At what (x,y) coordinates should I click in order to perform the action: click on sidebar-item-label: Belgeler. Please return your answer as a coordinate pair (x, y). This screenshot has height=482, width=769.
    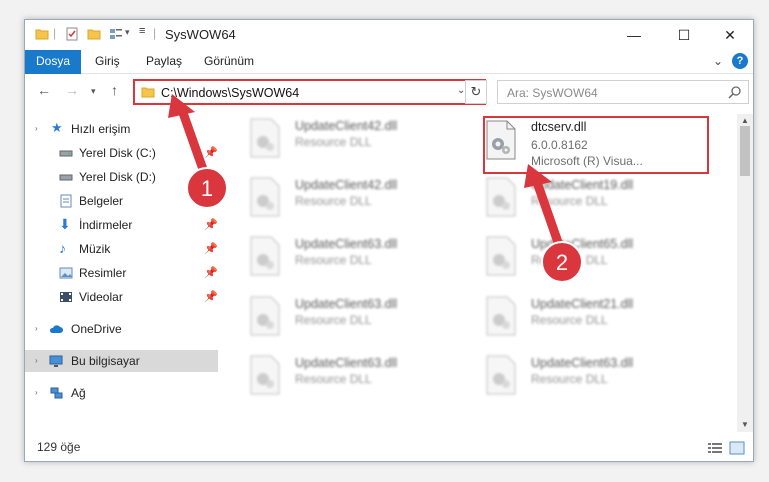
    Looking at the image, I should click on (101, 201).